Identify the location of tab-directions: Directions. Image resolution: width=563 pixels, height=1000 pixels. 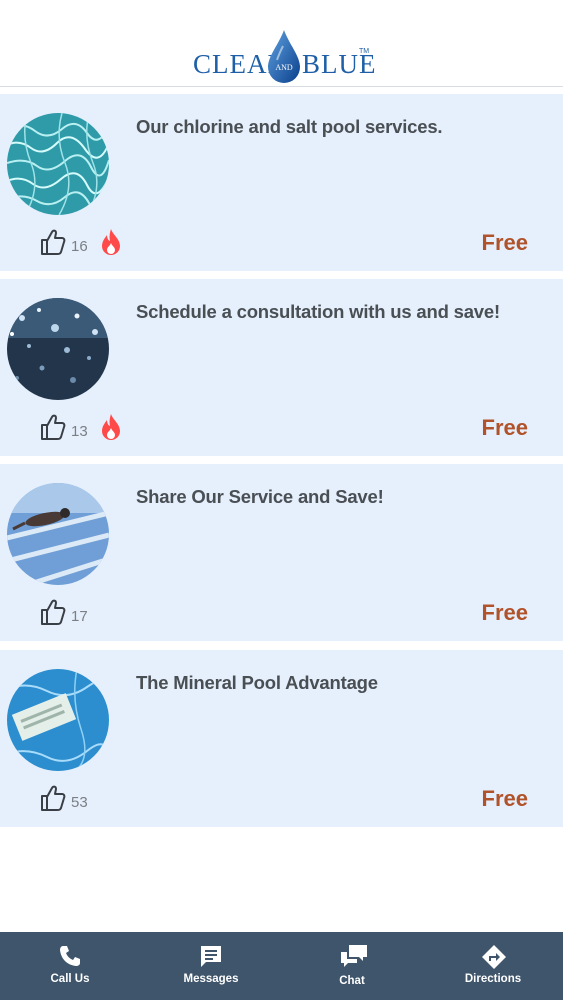
(493, 966).